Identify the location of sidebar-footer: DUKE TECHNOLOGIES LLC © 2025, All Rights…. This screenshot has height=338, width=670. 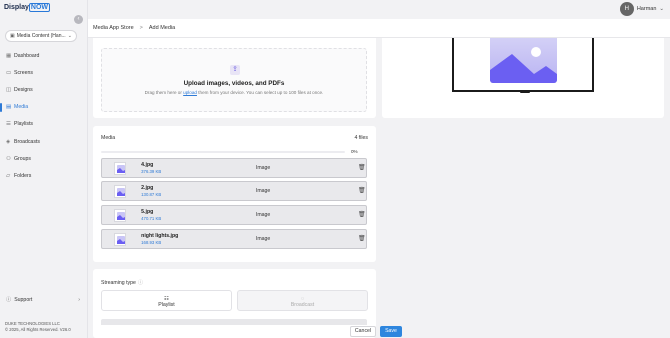
(38, 326).